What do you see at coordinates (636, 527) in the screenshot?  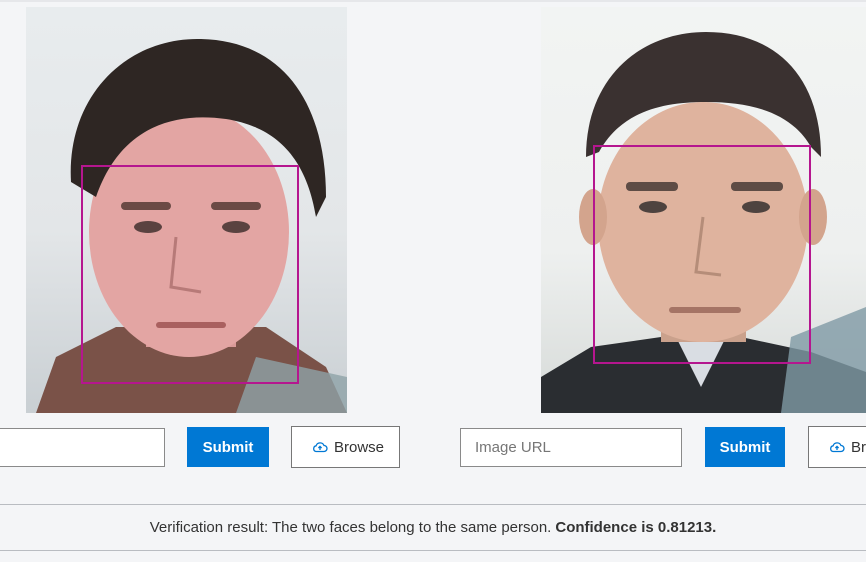 I see `confidence-value: Confidence is 0.81213.` at bounding box center [636, 527].